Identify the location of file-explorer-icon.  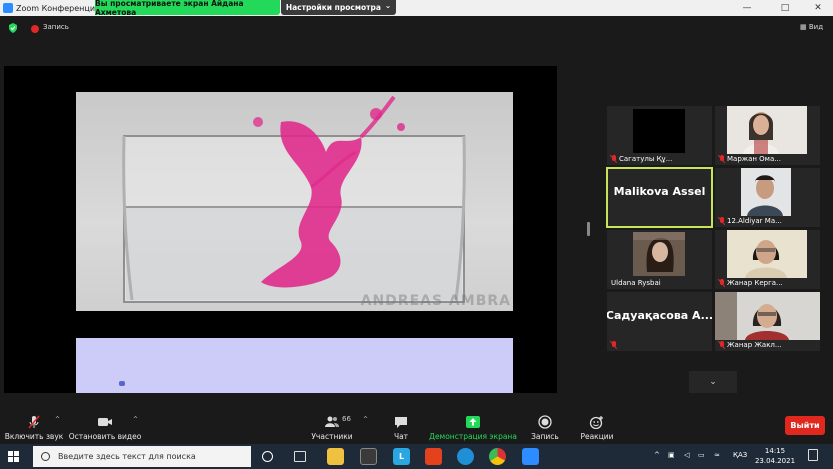
(335, 456).